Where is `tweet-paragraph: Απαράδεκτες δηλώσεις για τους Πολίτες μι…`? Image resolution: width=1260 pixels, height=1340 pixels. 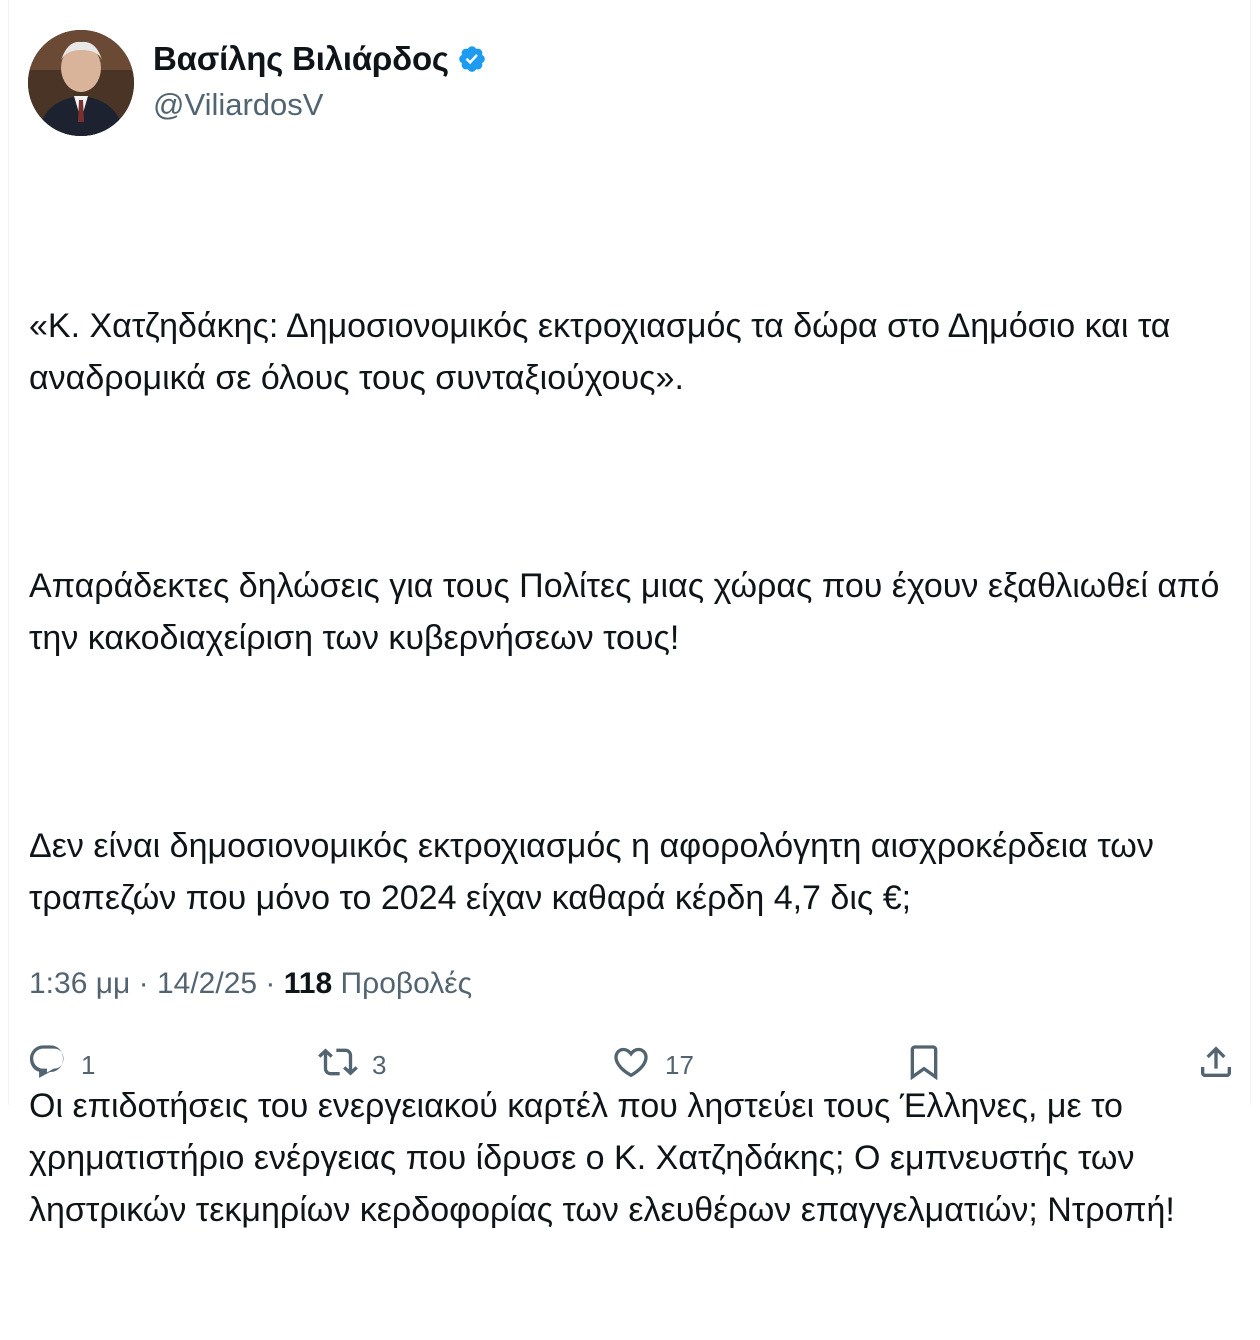 tweet-paragraph: Απαράδεκτες δηλώσεις για τους Πολίτες μι… is located at coordinates (629, 612).